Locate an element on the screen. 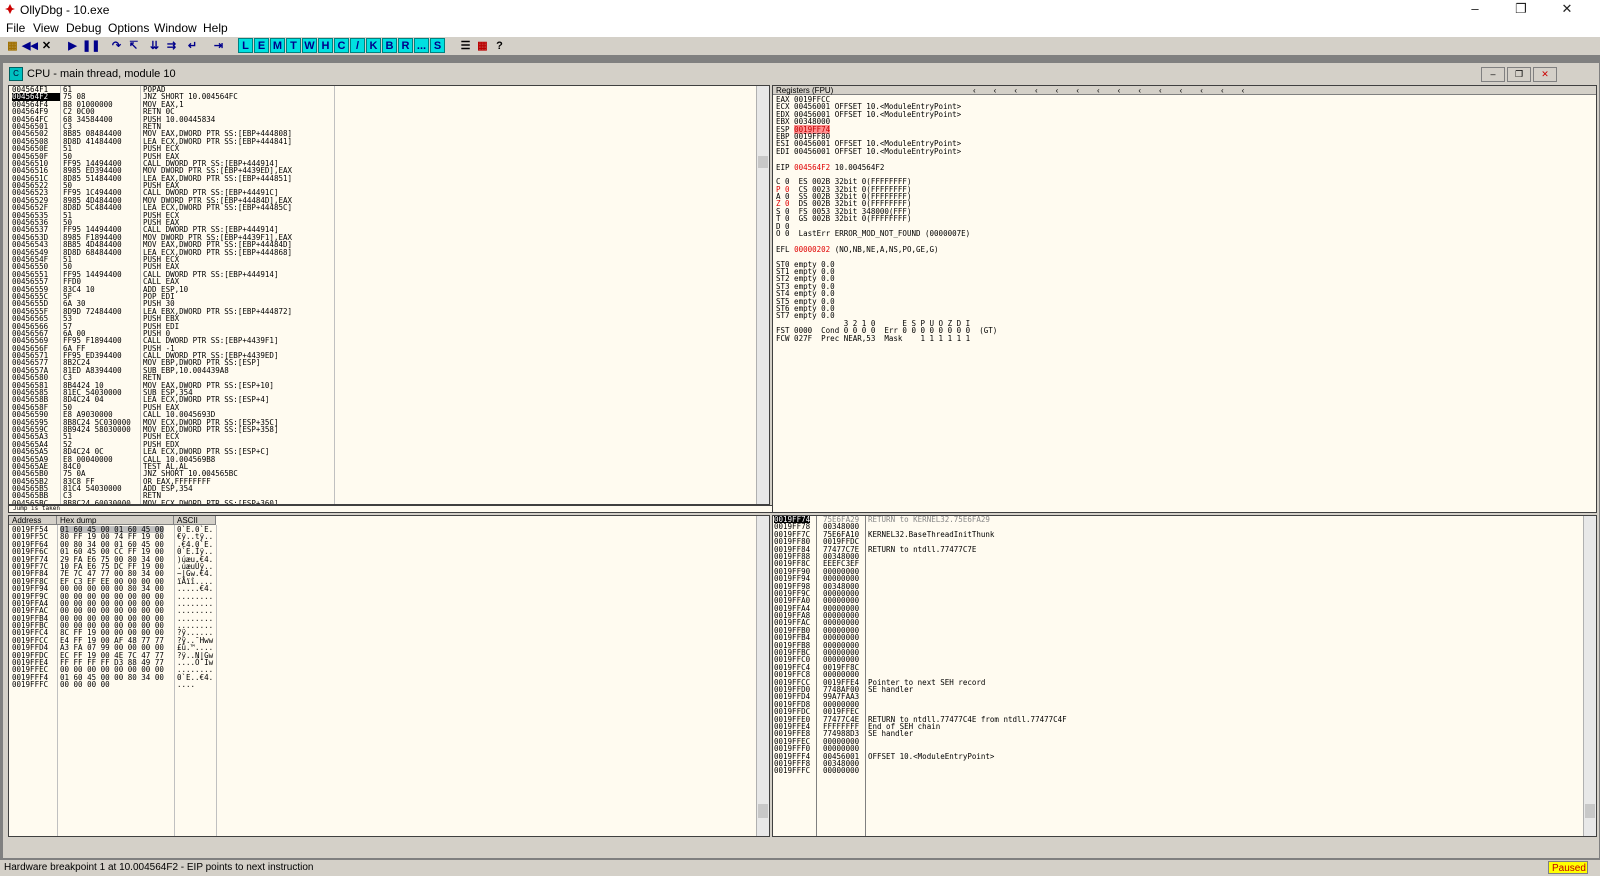 This screenshot has height=876, width=1600. run-icon: ▶ is located at coordinates (72, 46).